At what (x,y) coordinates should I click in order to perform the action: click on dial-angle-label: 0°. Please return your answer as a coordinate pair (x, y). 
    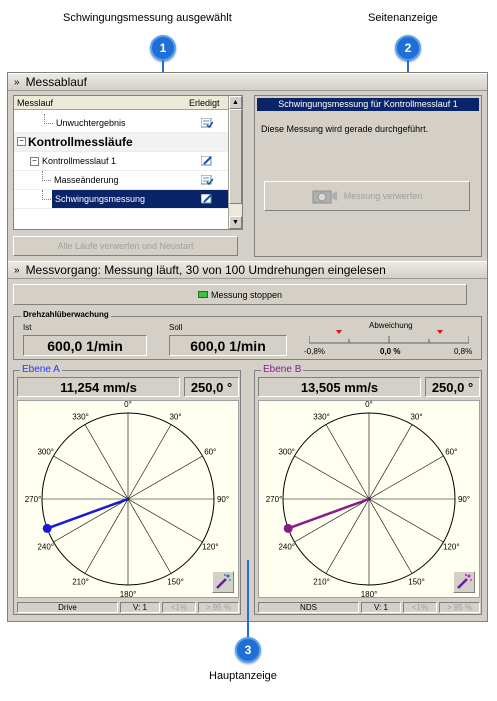
    Looking at the image, I should click on (128, 405).